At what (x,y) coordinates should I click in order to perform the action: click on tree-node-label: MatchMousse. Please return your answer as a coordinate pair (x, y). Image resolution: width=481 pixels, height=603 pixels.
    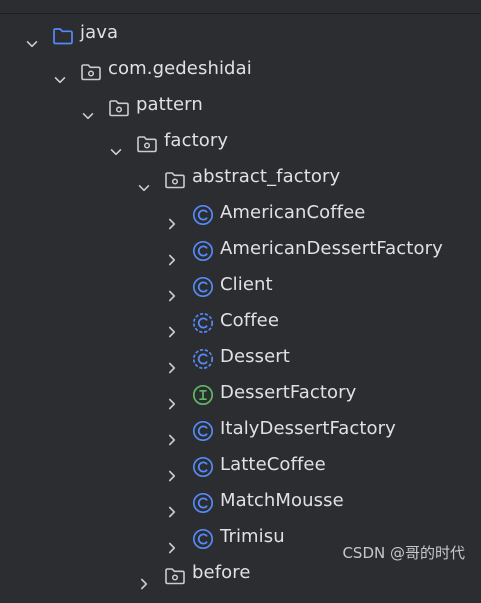
    Looking at the image, I should click on (282, 500).